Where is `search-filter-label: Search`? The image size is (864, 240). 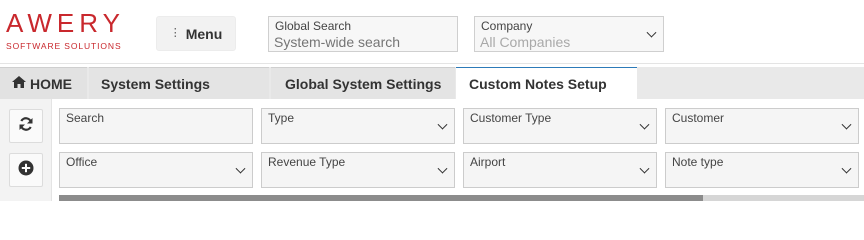 search-filter-label: Search is located at coordinates (85, 118).